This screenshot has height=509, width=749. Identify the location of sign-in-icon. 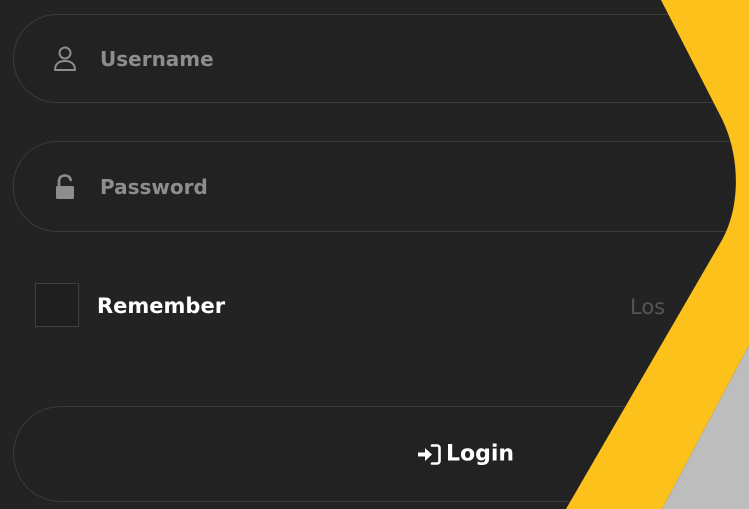
(429, 454).